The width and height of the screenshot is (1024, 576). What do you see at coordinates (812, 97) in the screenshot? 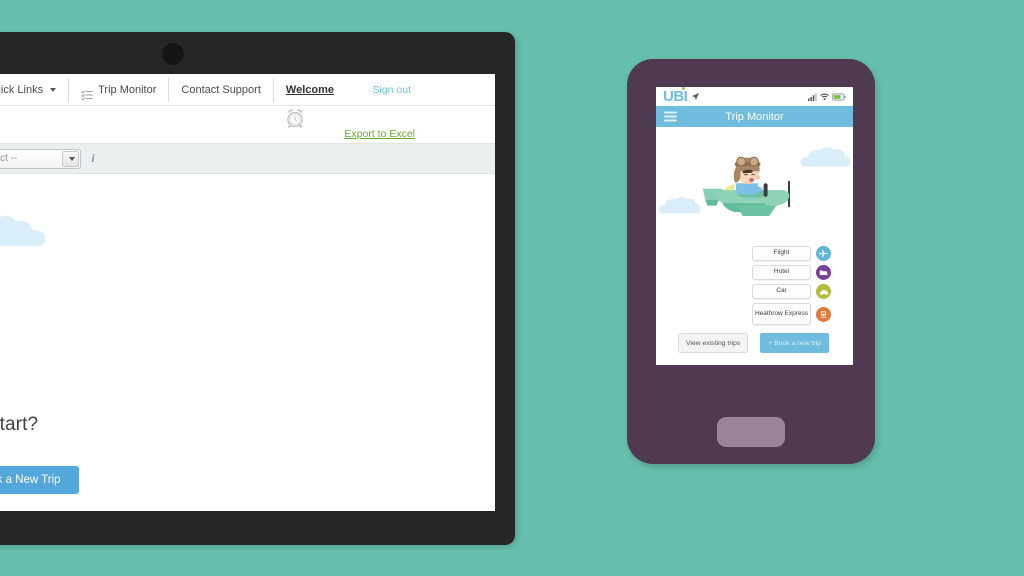
I see `signal-bars-icon` at bounding box center [812, 97].